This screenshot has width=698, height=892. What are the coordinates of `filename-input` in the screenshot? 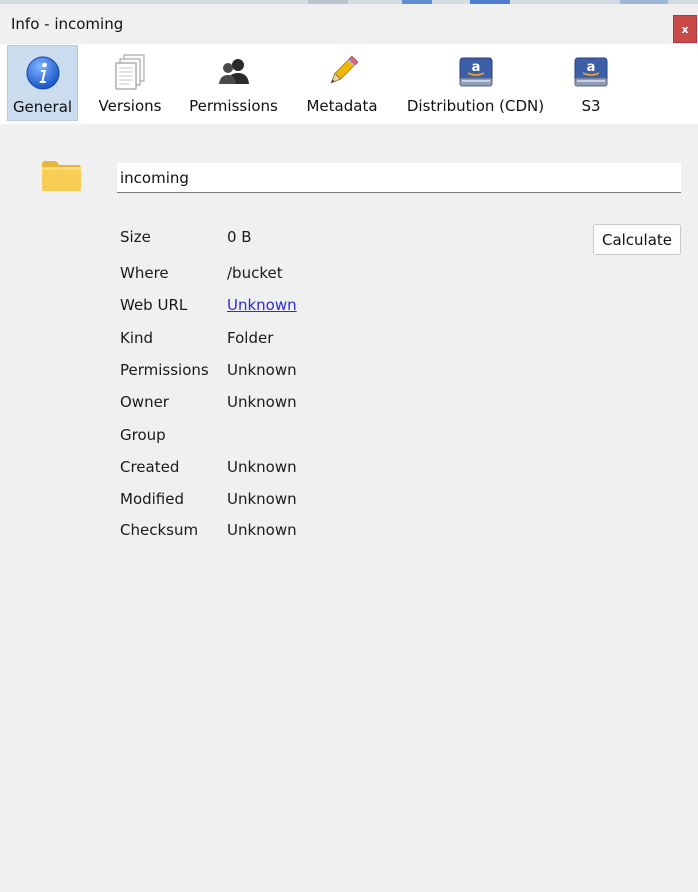 It's located at (399, 178).